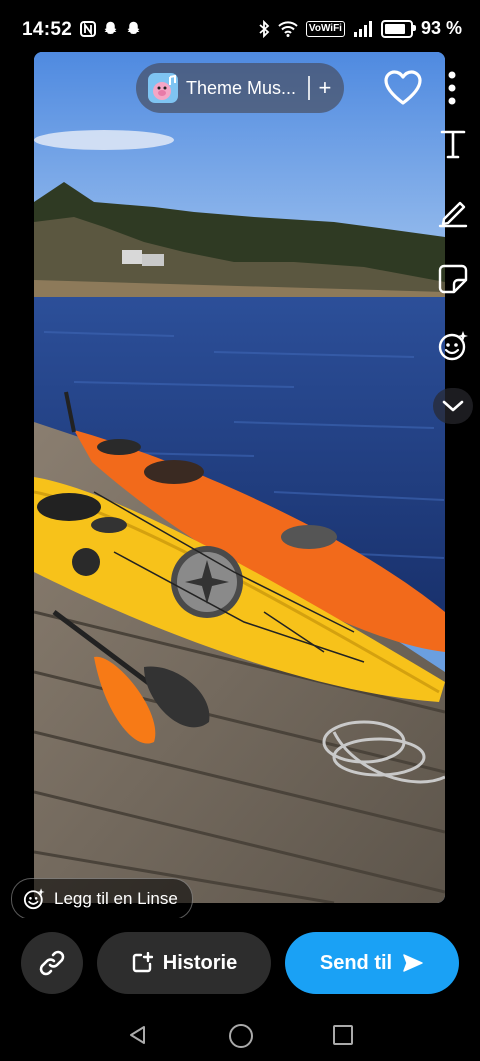  I want to click on add-lens-button: Legg til en Linse, so click(102, 899).